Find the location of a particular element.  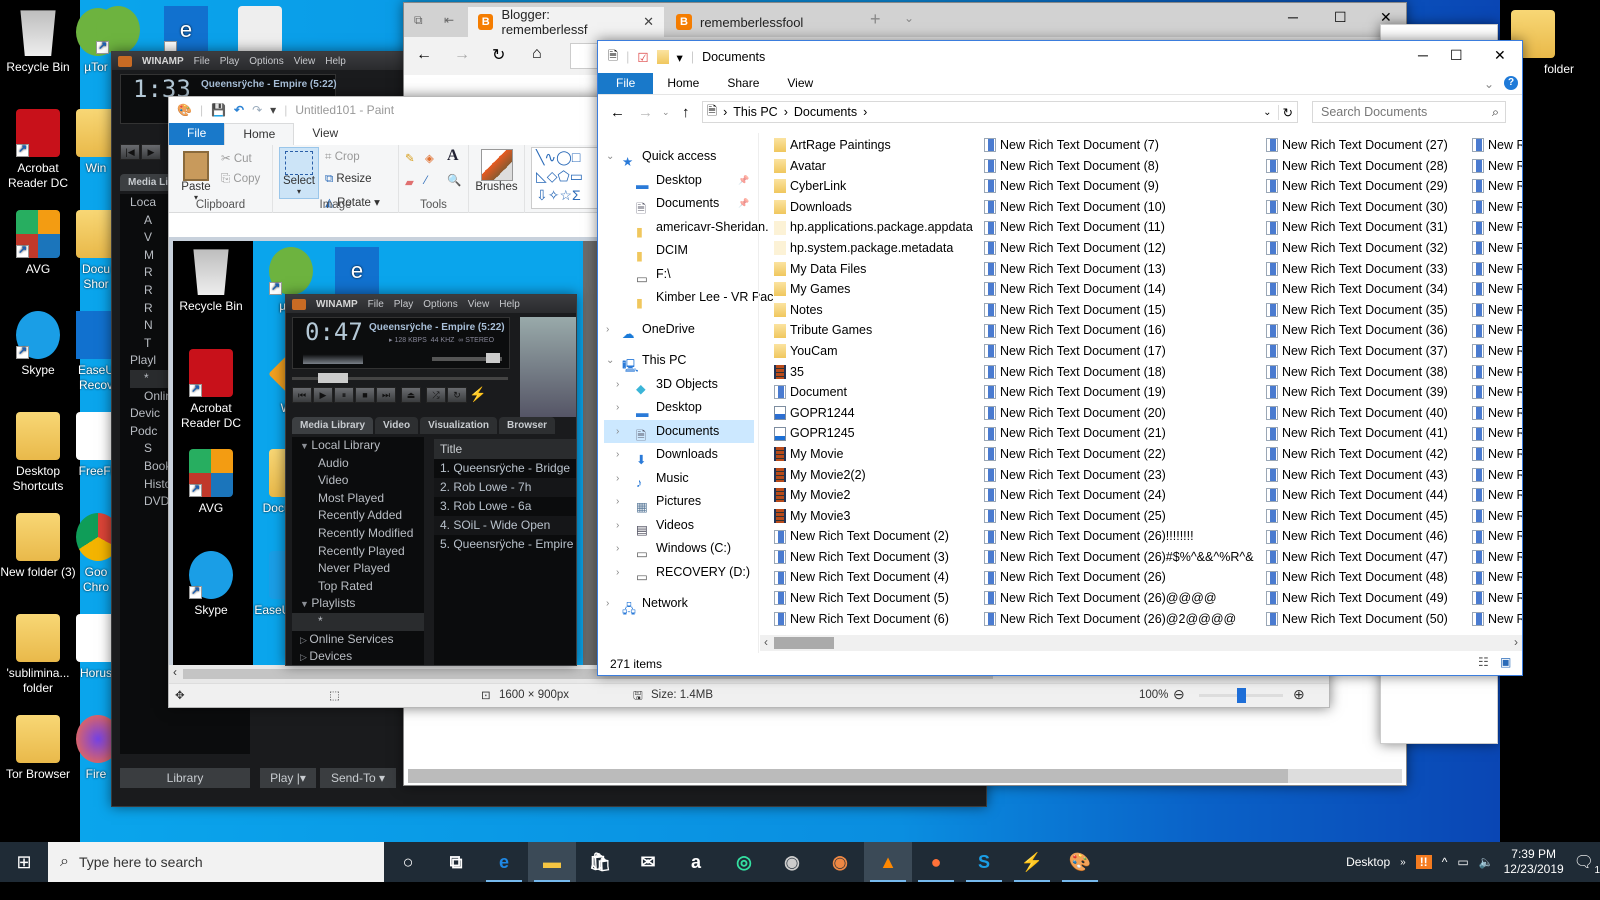

file-item: GOPR1245 is located at coordinates (873, 433).